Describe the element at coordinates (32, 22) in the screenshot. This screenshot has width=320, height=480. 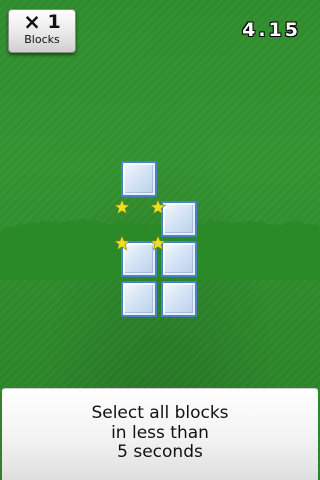
I see `multiply-icon: ×` at that location.